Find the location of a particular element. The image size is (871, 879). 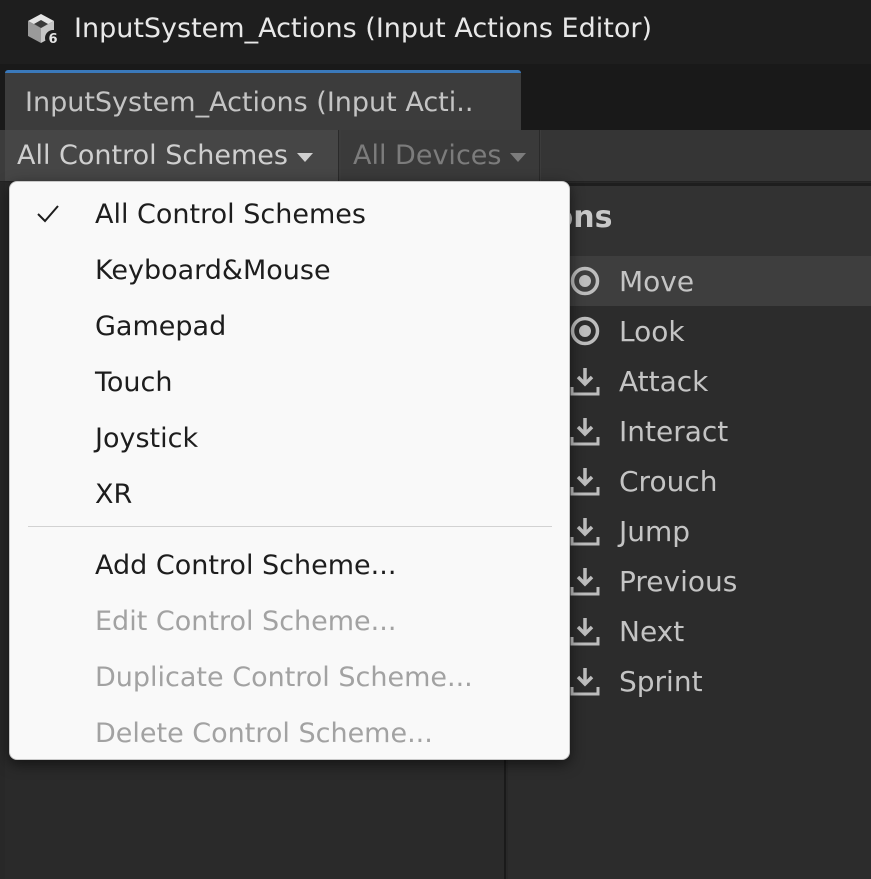

tab-input-actions: InputSystem_Actions (Input Acti.. is located at coordinates (263, 100).